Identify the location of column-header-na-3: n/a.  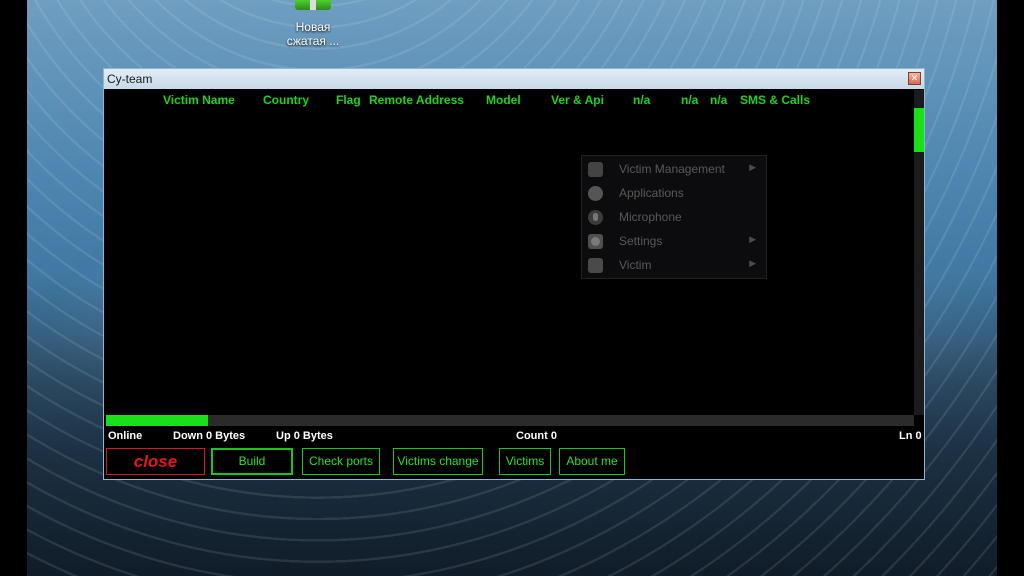
(718, 100).